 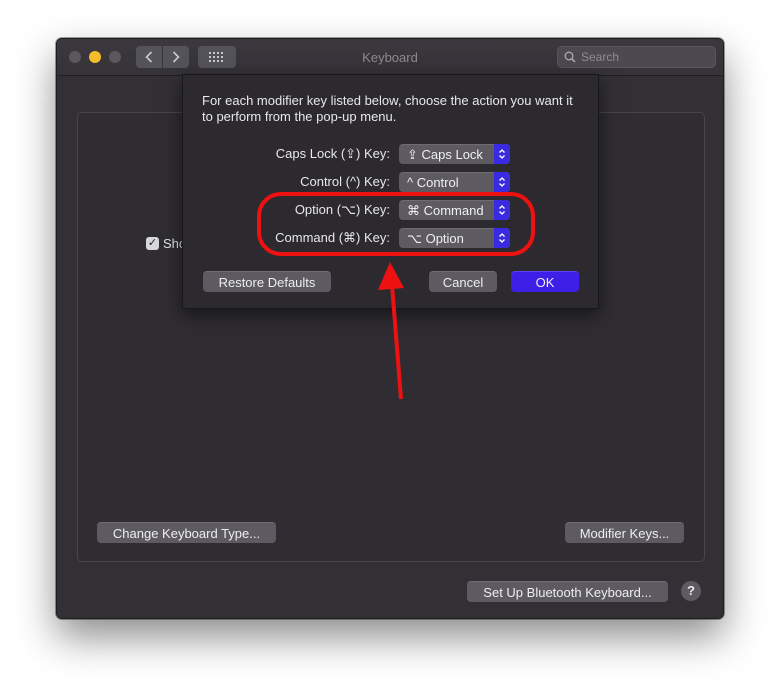 I want to click on checkmark-icon: ✓, so click(x=152, y=243).